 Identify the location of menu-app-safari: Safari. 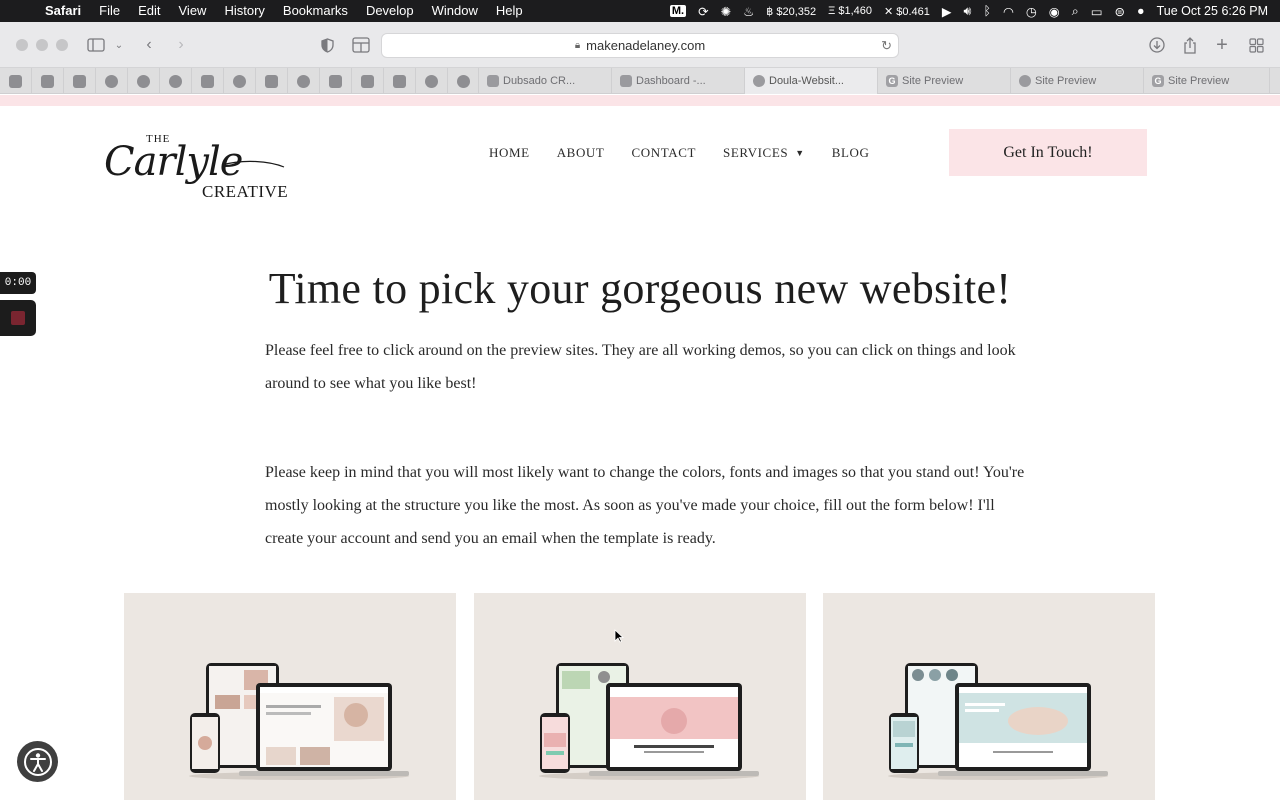
(63, 11).